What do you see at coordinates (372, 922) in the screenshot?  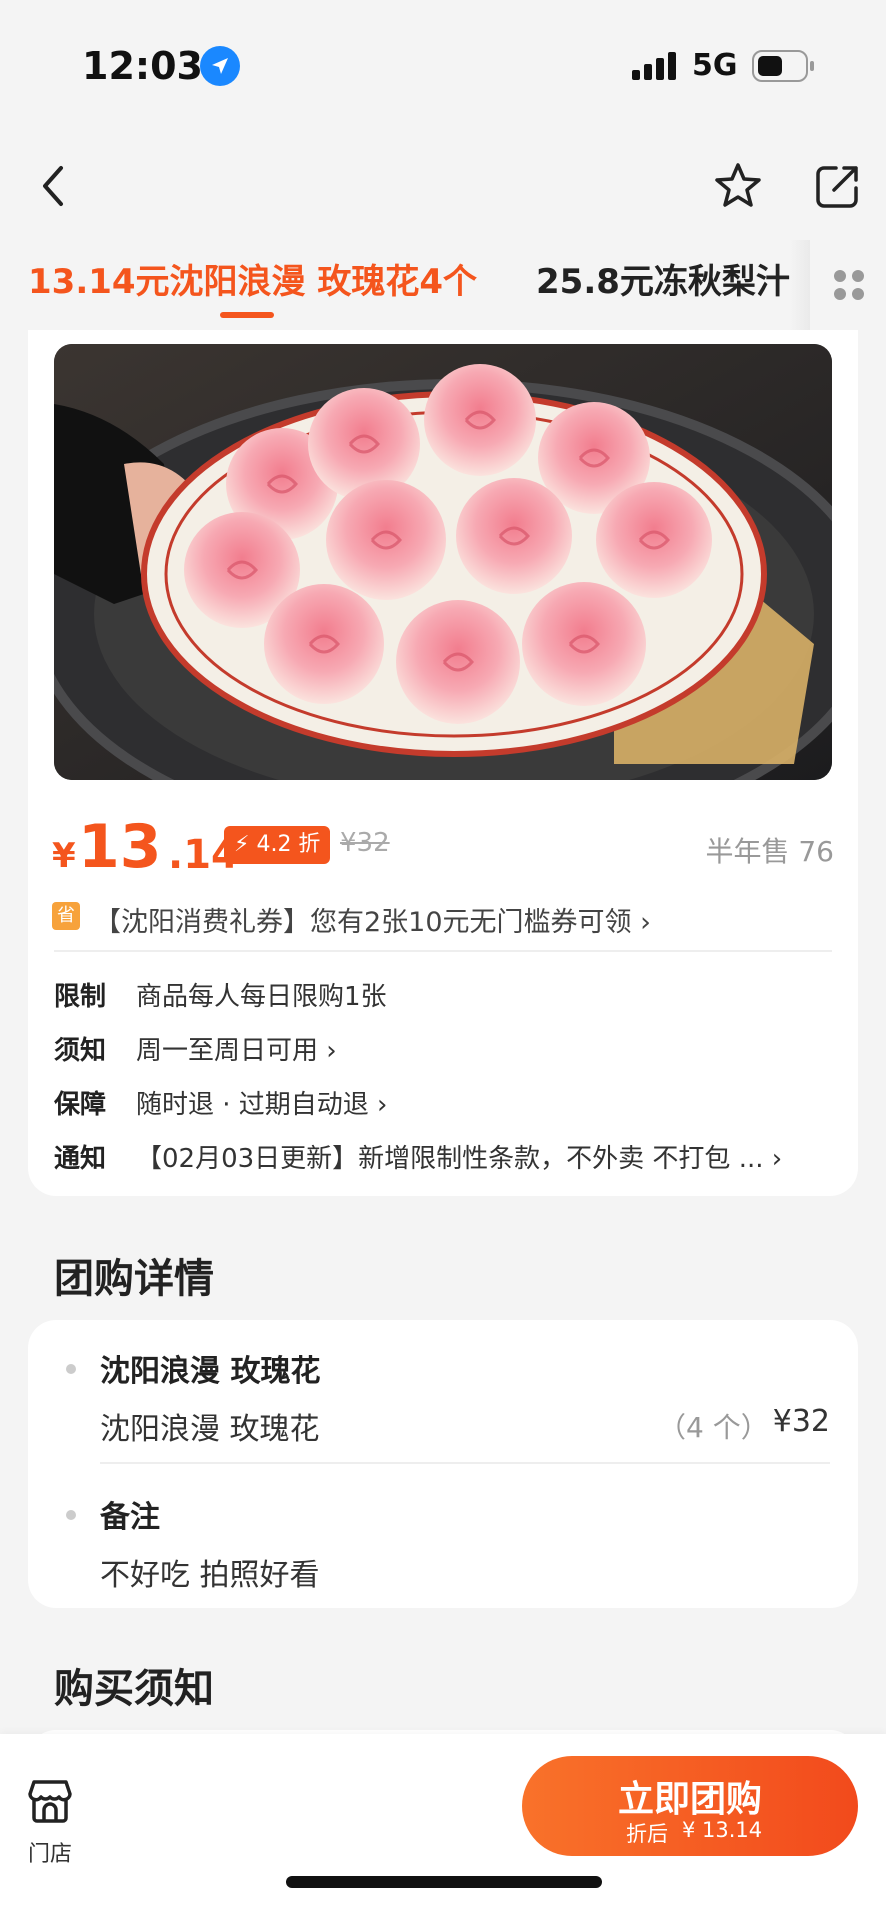 I see `coupon-text: 【沈阳消费礼券】您有2张10元无门槛券可领 ›` at bounding box center [372, 922].